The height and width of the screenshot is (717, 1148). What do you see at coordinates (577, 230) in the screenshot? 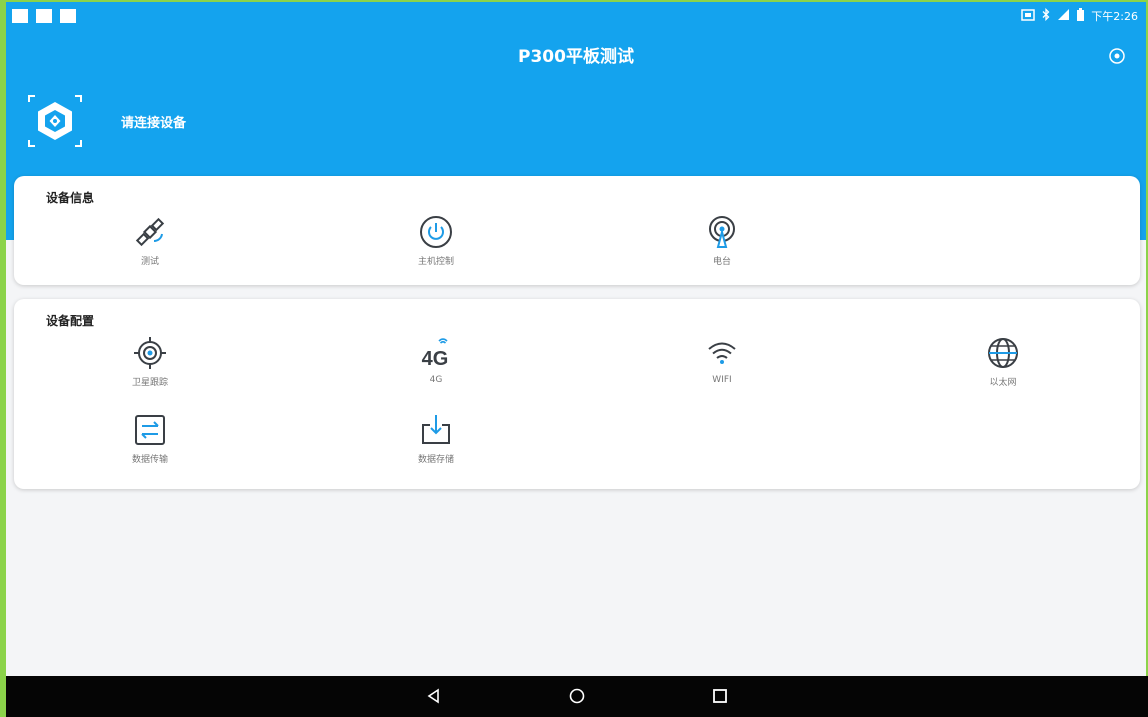
I see `device-info-card: 设备信息 测试 主机控制 电台` at bounding box center [577, 230].